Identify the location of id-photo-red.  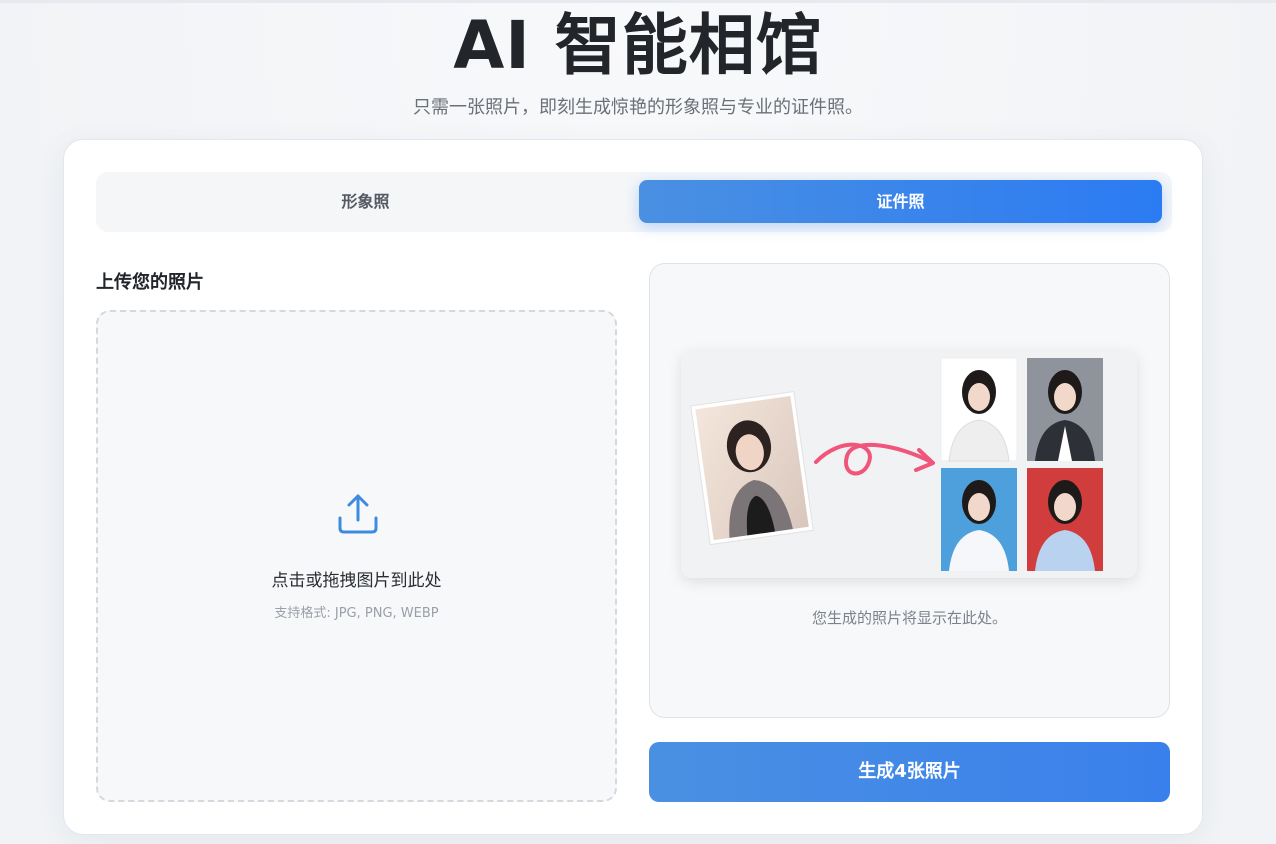
(1065, 519).